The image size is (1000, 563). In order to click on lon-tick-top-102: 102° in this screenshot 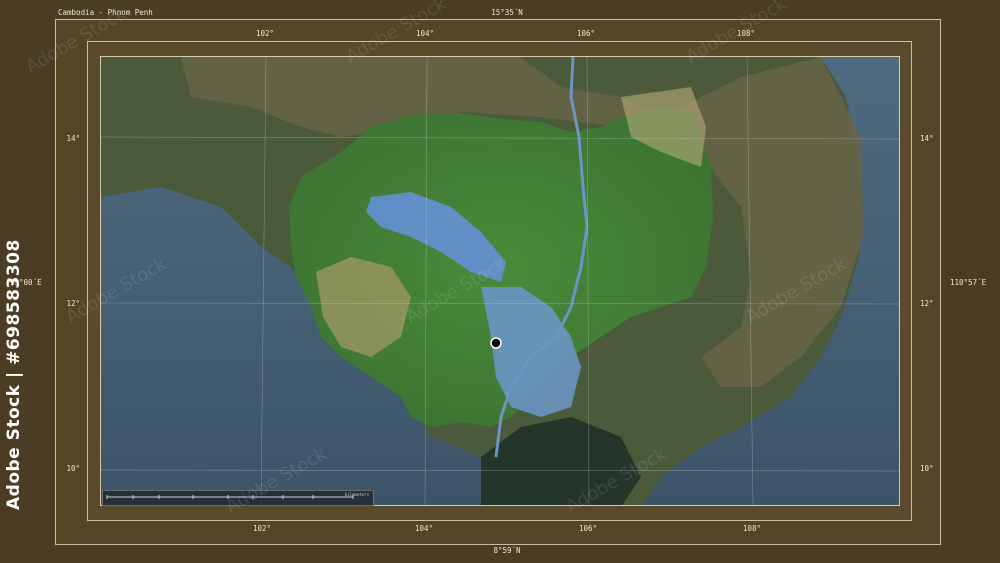, I will do `click(265, 33)`.